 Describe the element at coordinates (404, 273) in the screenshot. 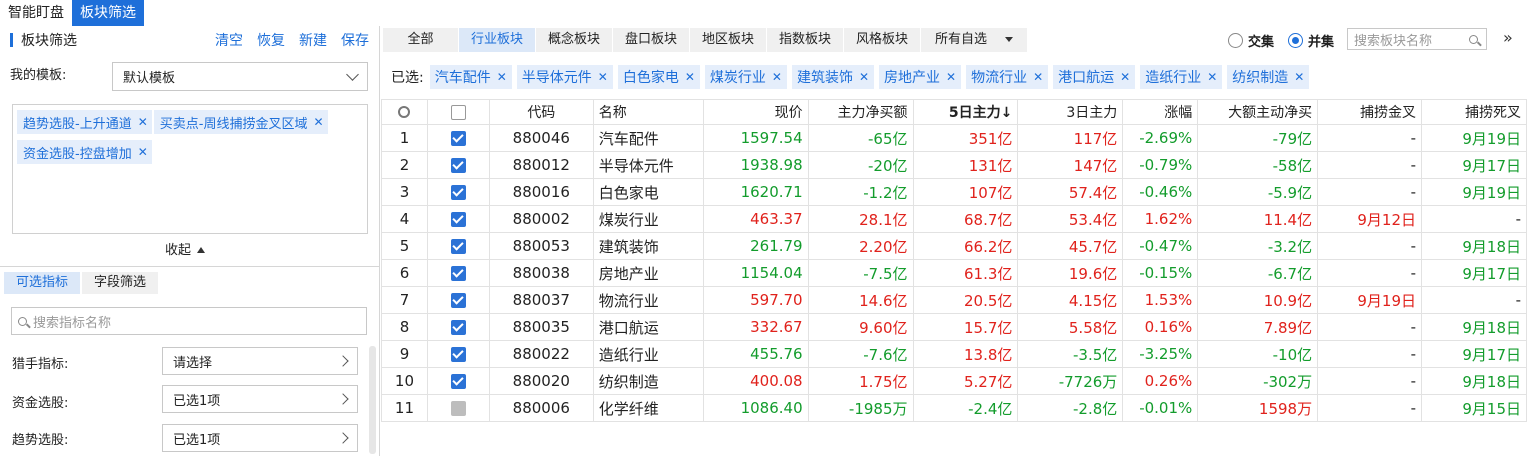

I see `row-number: 6` at that location.